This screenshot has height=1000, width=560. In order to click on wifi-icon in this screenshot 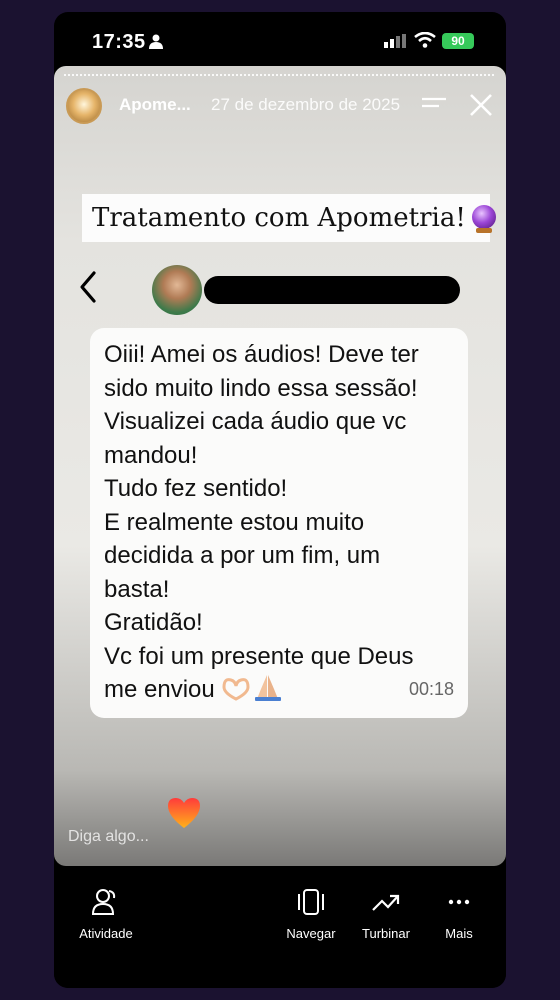, I will do `click(425, 40)`.